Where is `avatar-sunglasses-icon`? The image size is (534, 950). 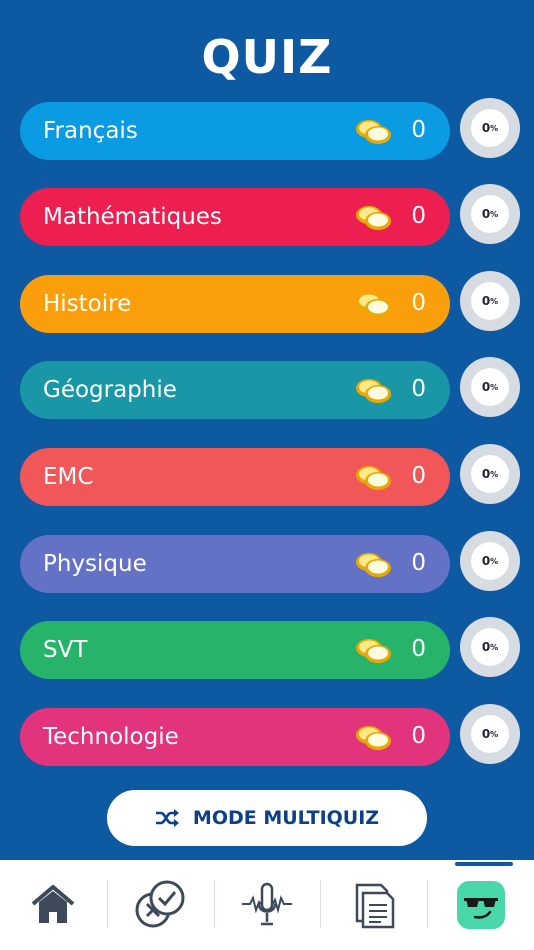
avatar-sunglasses-icon is located at coordinates (480, 905).